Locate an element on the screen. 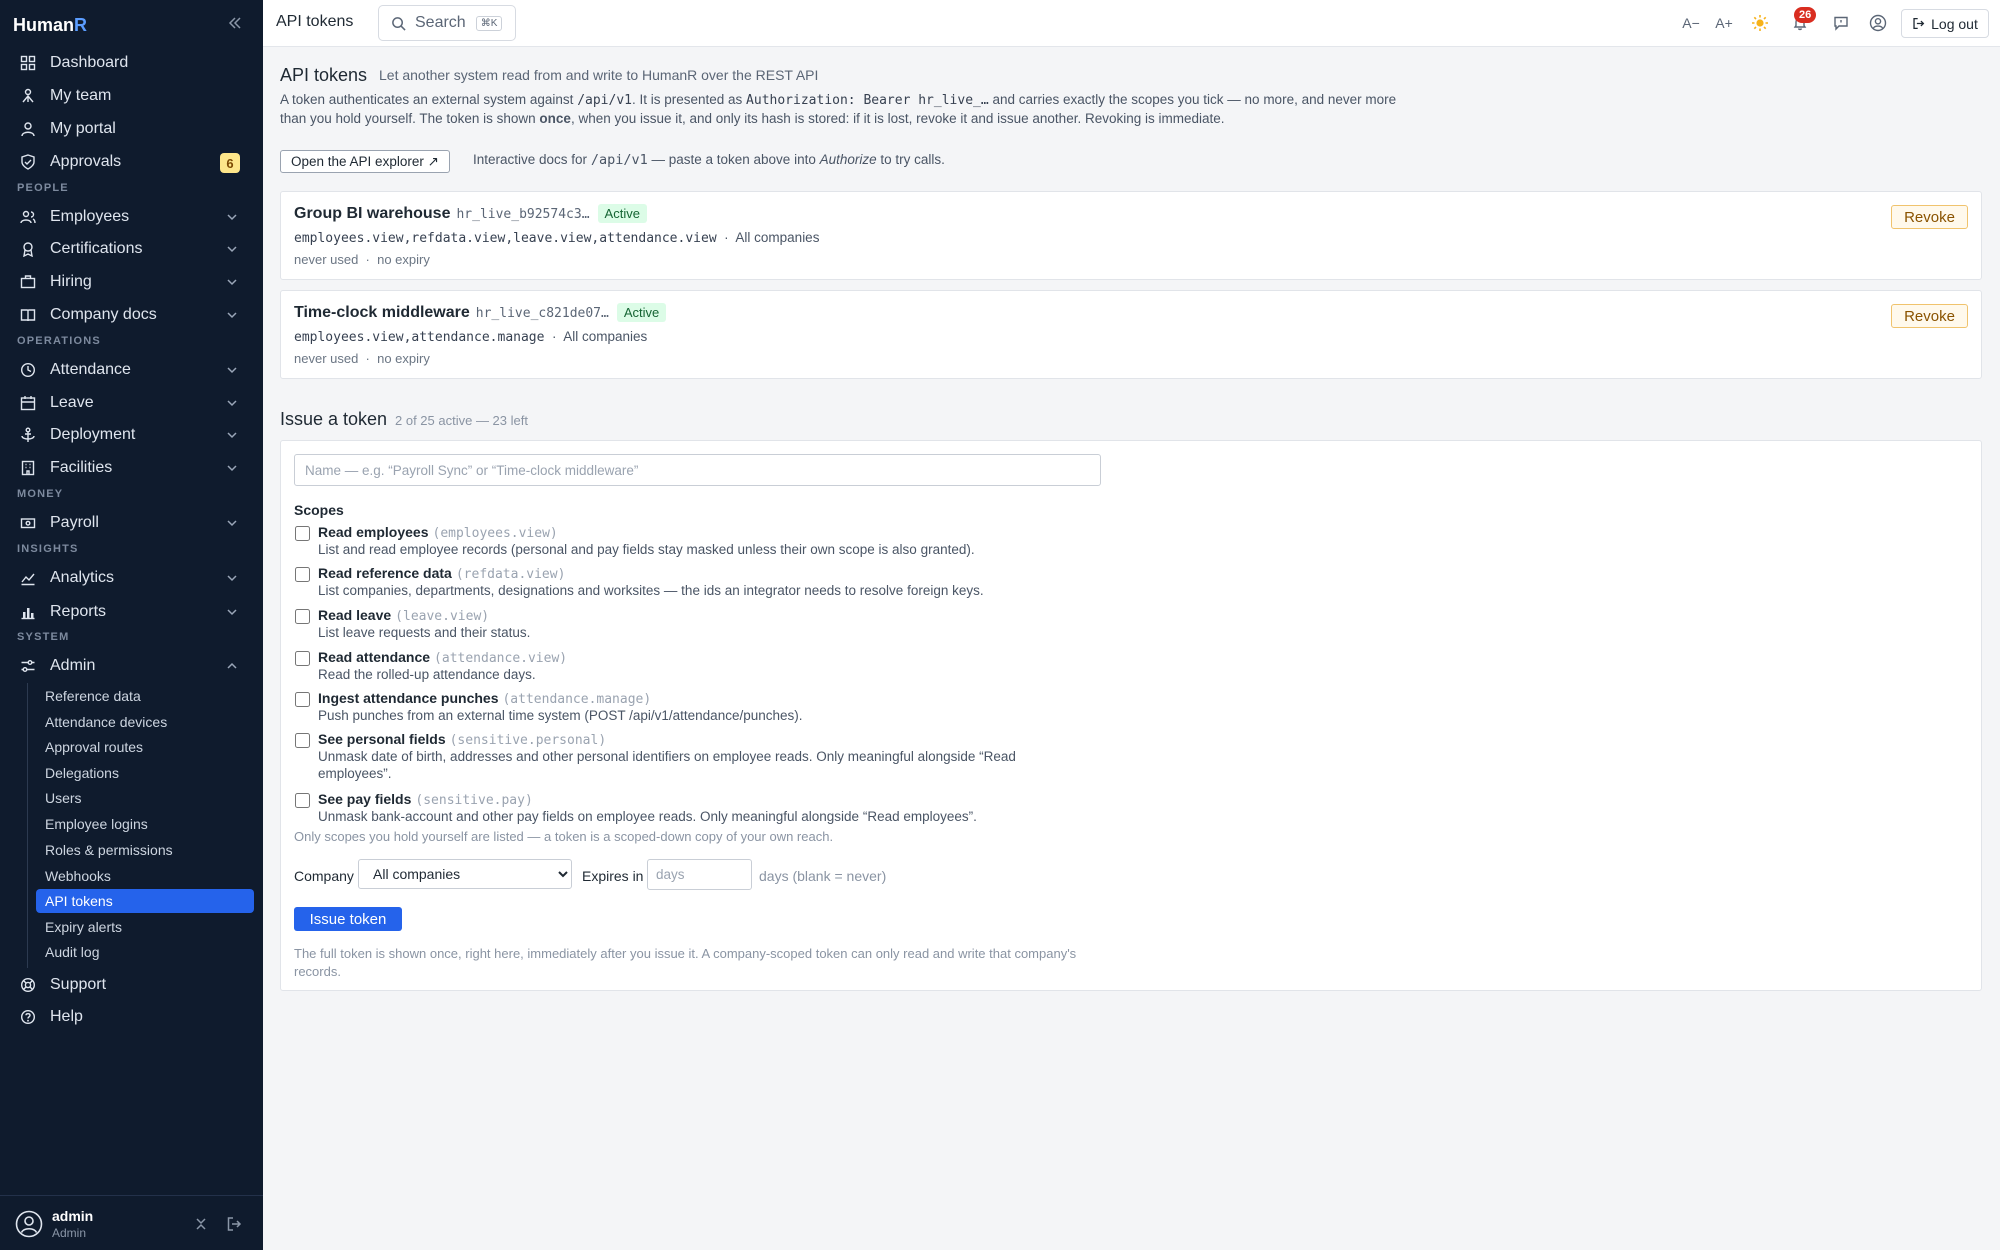 The height and width of the screenshot is (1250, 2000). company-select: All companies is located at coordinates (465, 874).